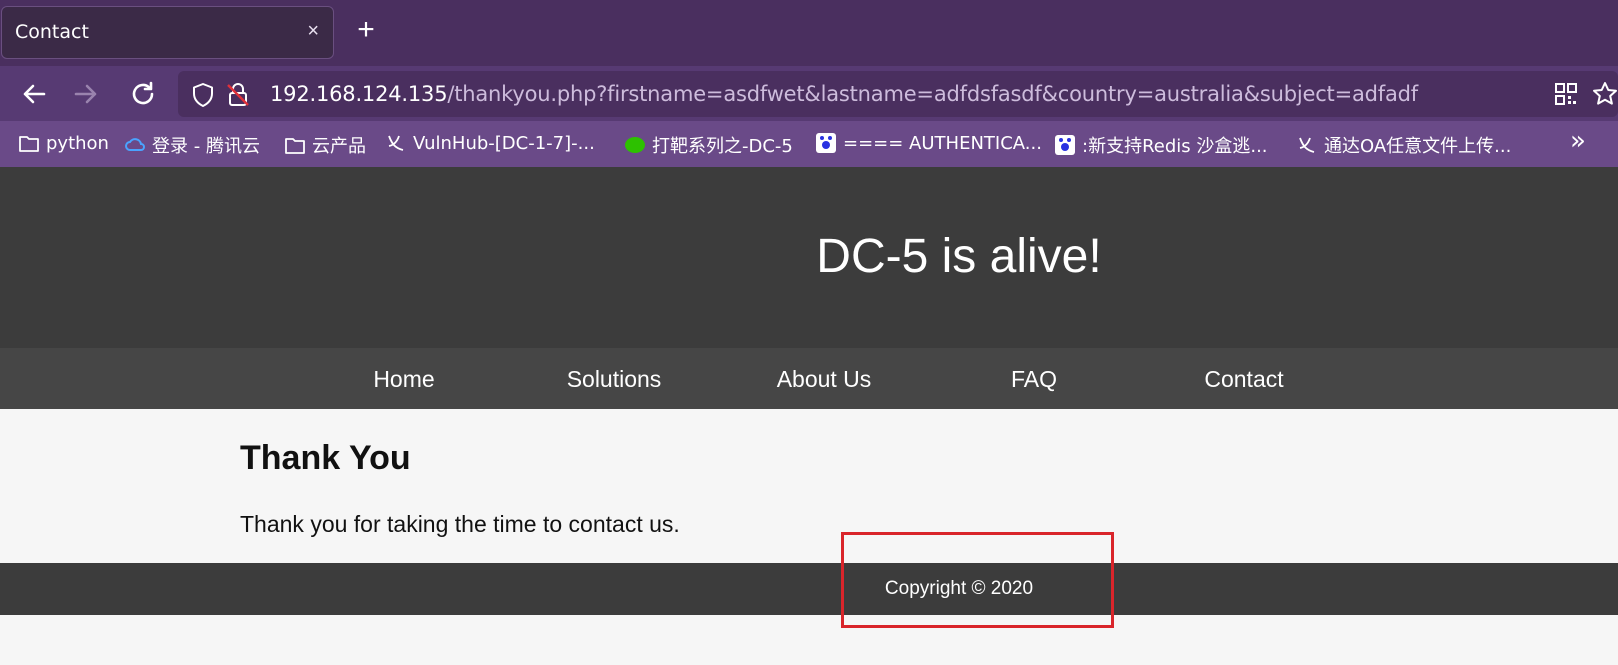 This screenshot has height=665, width=1618. What do you see at coordinates (34, 94) in the screenshot?
I see `back-arrow-icon` at bounding box center [34, 94].